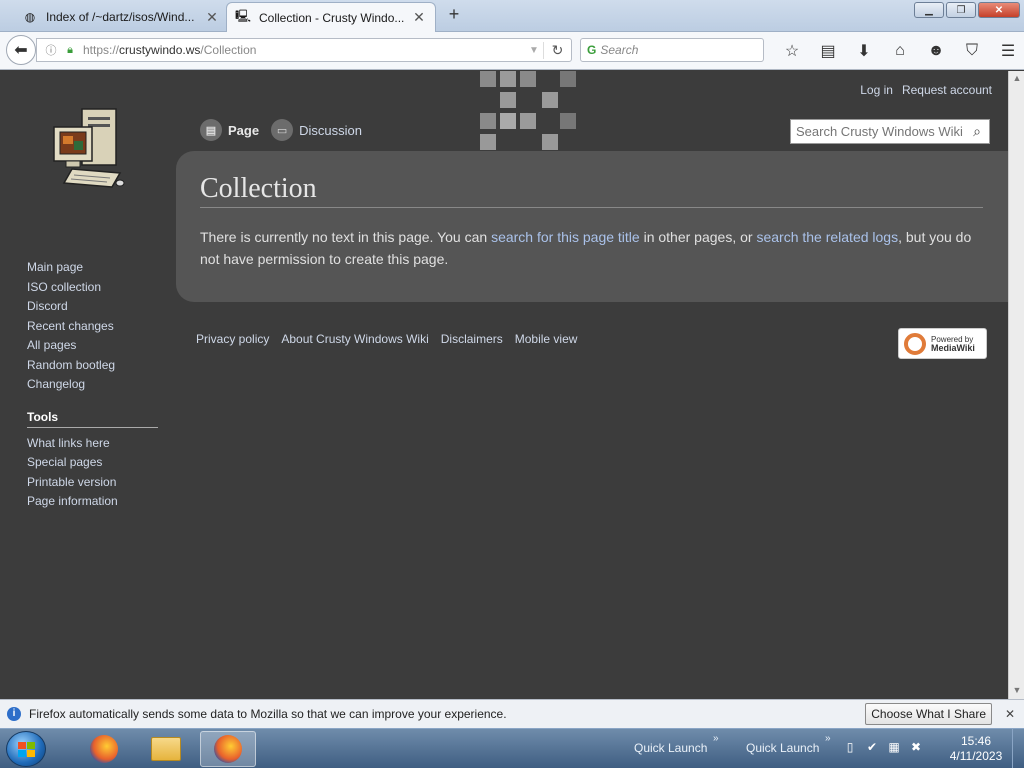 This screenshot has width=1024, height=768. I want to click on windows-logo-icon, so click(27, 750).